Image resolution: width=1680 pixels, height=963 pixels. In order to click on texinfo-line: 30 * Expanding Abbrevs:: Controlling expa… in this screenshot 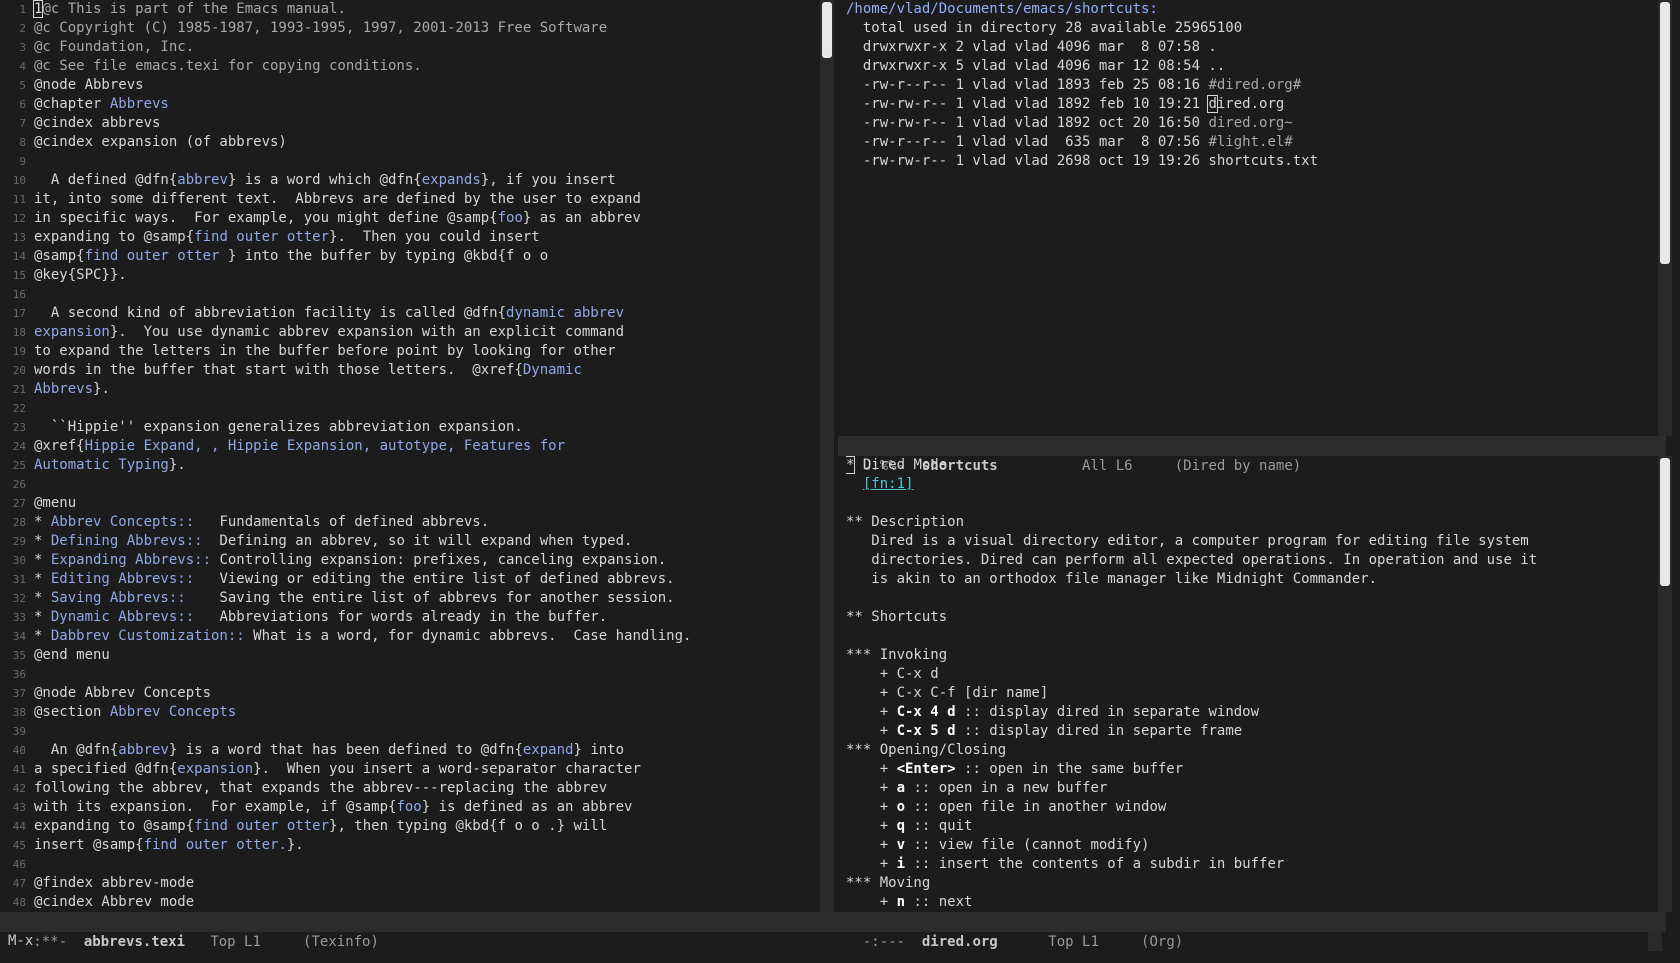, I will do `click(405, 560)`.